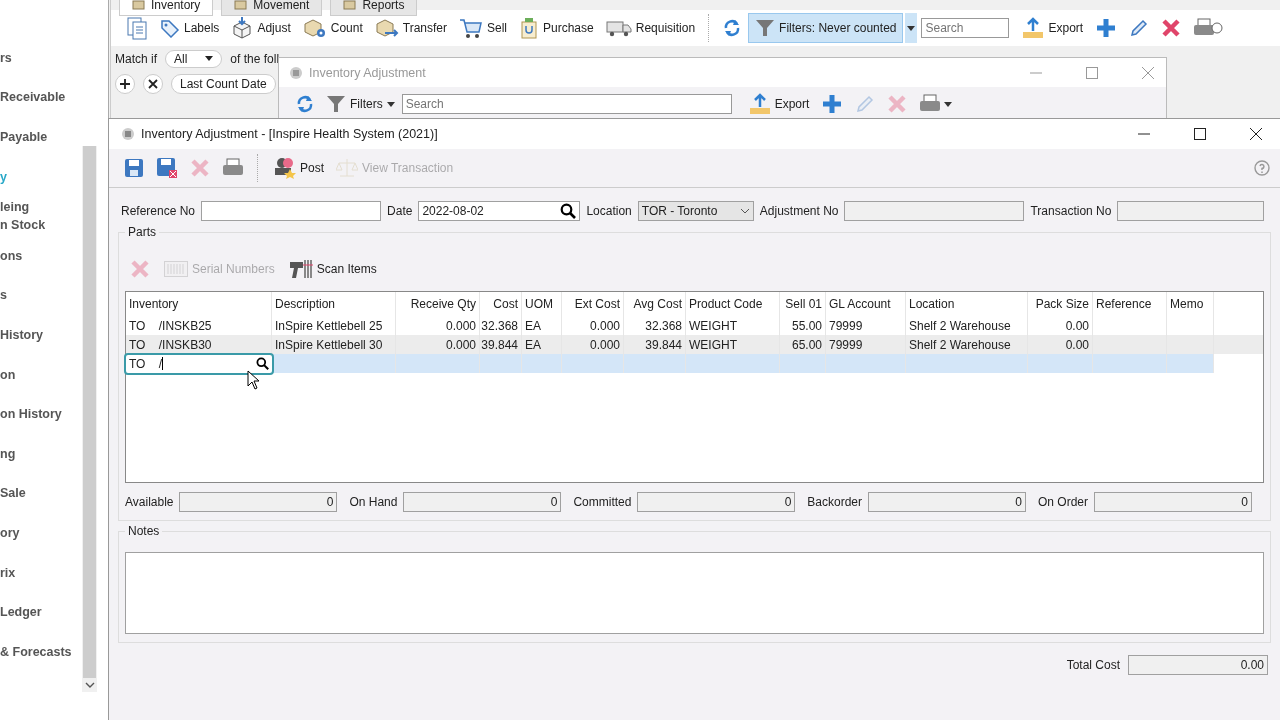  What do you see at coordinates (41, 137) in the screenshot?
I see `sidebar-item: Payable` at bounding box center [41, 137].